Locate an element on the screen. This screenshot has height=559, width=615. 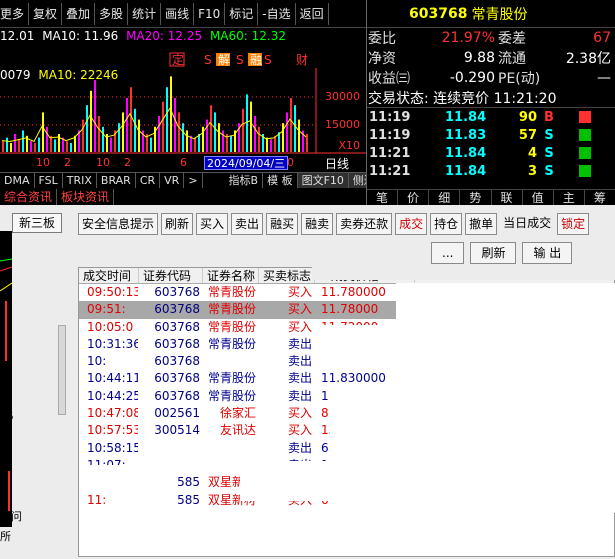
tab-indicator-b: 指标B is located at coordinates (244, 180).